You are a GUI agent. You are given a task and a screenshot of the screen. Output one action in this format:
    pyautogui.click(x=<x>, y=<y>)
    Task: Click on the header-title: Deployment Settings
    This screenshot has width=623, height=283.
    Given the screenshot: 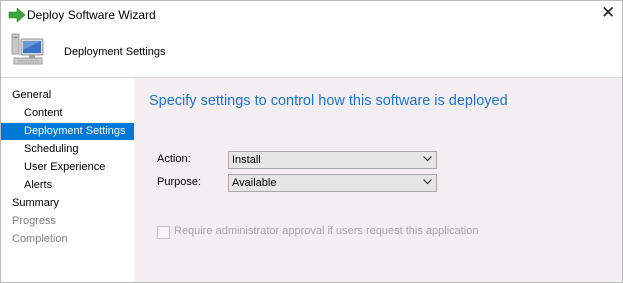 What is the action you would take?
    pyautogui.click(x=115, y=52)
    